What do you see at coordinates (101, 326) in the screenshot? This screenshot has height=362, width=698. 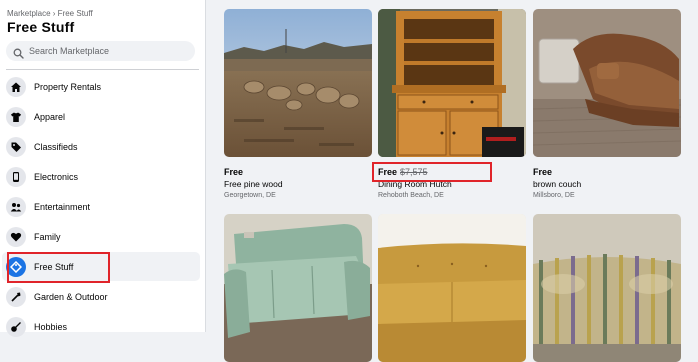 I see `sidebar-item-hobbies: Hobbies` at bounding box center [101, 326].